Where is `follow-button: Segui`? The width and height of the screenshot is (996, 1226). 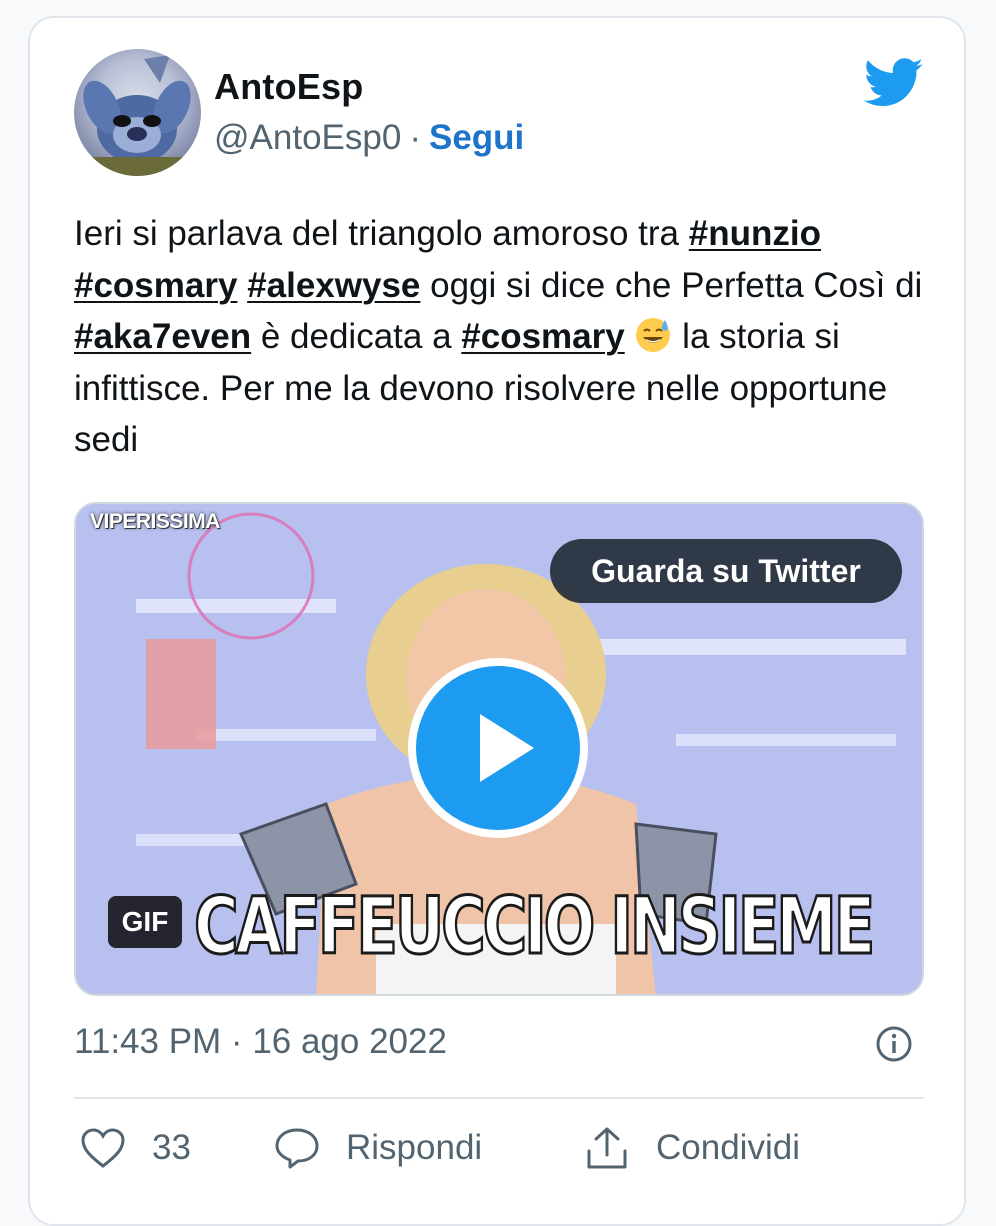
follow-button: Segui is located at coordinates (476, 137).